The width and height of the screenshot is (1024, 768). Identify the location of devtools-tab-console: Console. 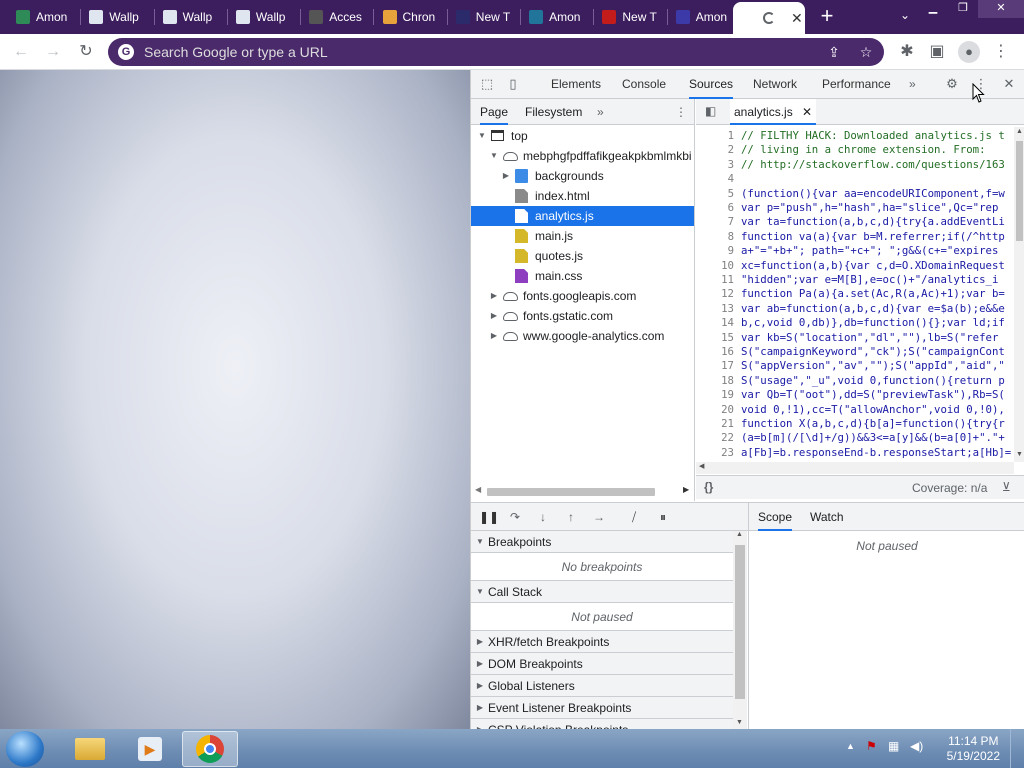
(644, 84).